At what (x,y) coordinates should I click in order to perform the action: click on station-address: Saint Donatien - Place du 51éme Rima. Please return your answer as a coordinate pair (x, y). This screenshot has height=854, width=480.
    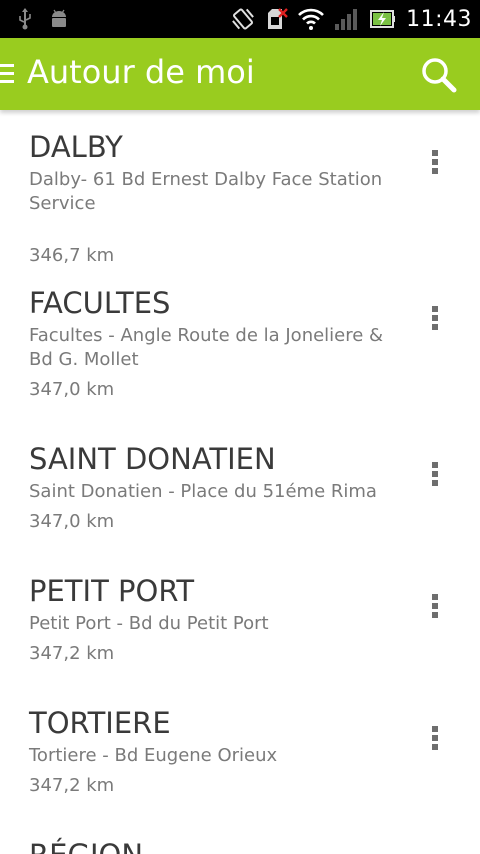
    Looking at the image, I should click on (203, 491).